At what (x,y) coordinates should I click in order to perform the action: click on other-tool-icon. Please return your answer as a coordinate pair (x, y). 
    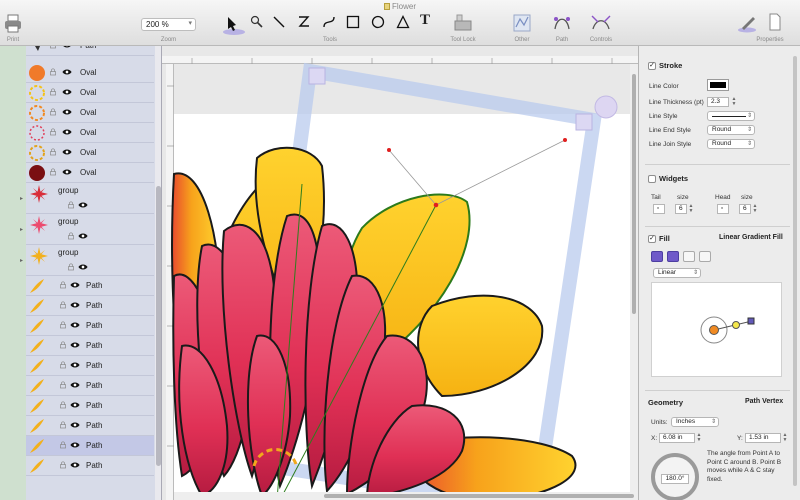
    Looking at the image, I should click on (522, 23).